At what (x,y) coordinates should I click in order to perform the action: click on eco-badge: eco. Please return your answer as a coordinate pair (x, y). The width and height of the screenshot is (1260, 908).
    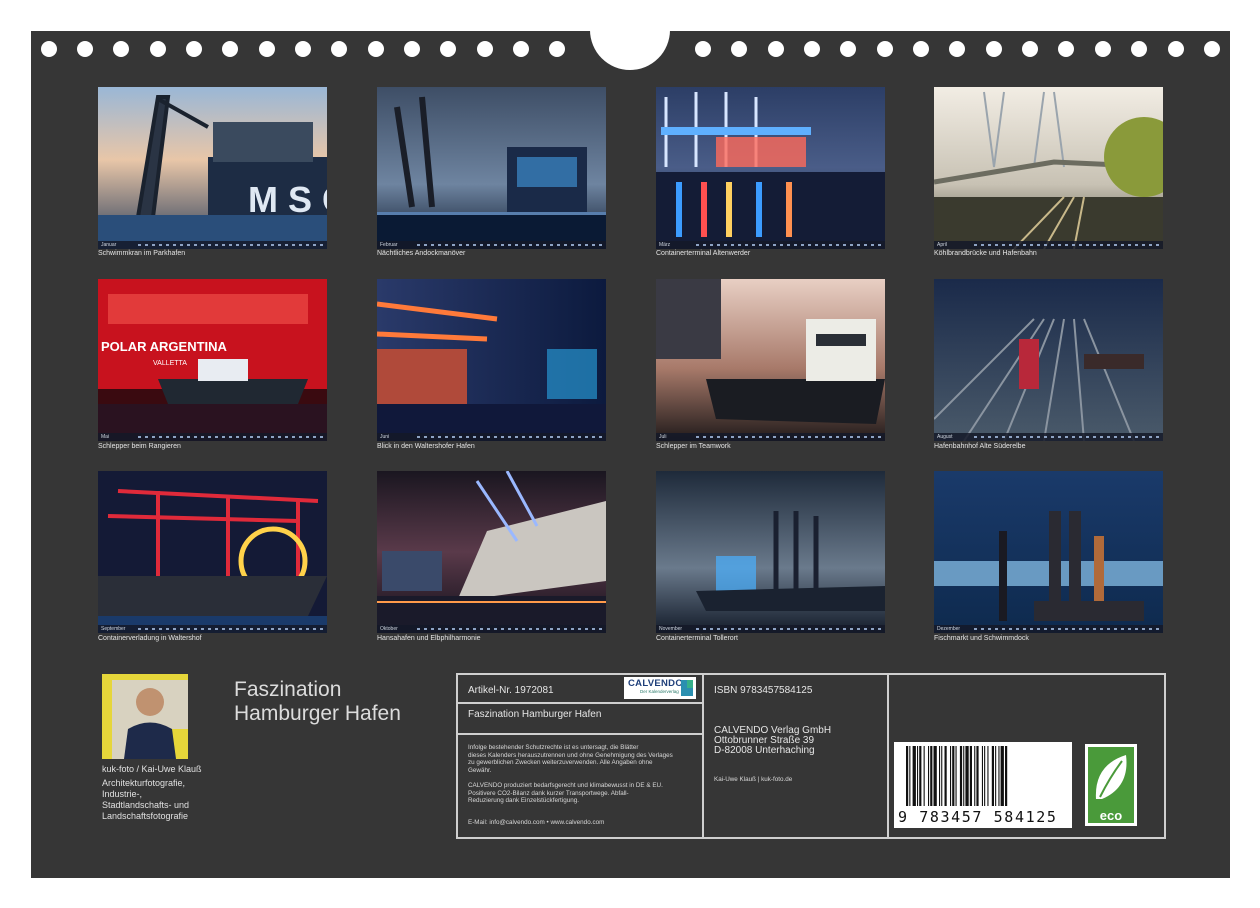
    Looking at the image, I should click on (1111, 785).